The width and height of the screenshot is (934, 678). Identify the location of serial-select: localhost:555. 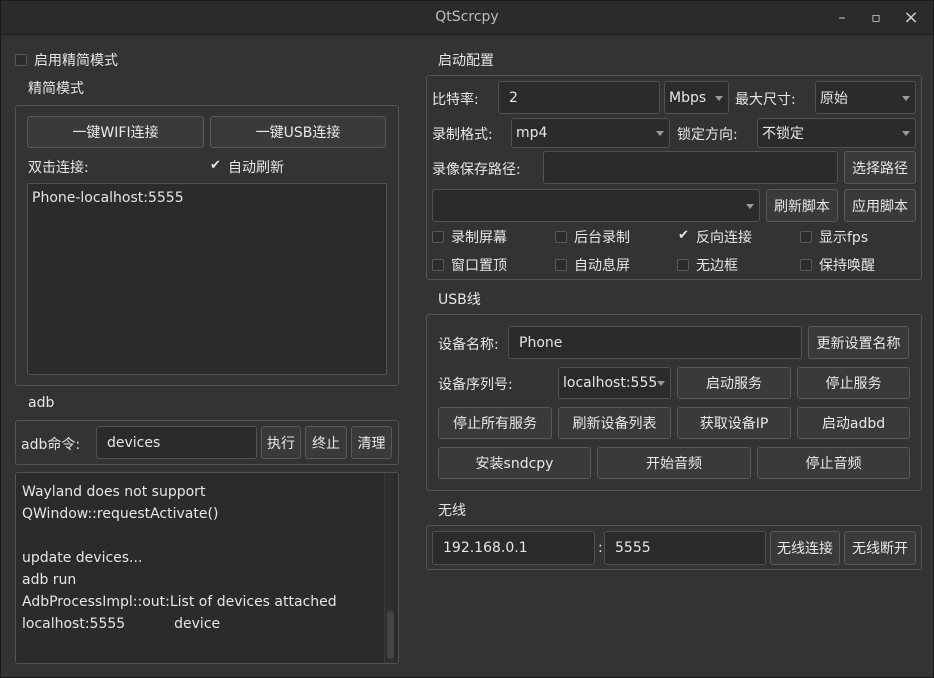
(614, 383).